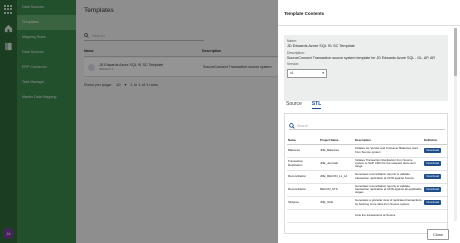 The height and width of the screenshot is (243, 460). Describe the element at coordinates (455, 52) in the screenshot. I see `scrollbar-thumb` at that location.